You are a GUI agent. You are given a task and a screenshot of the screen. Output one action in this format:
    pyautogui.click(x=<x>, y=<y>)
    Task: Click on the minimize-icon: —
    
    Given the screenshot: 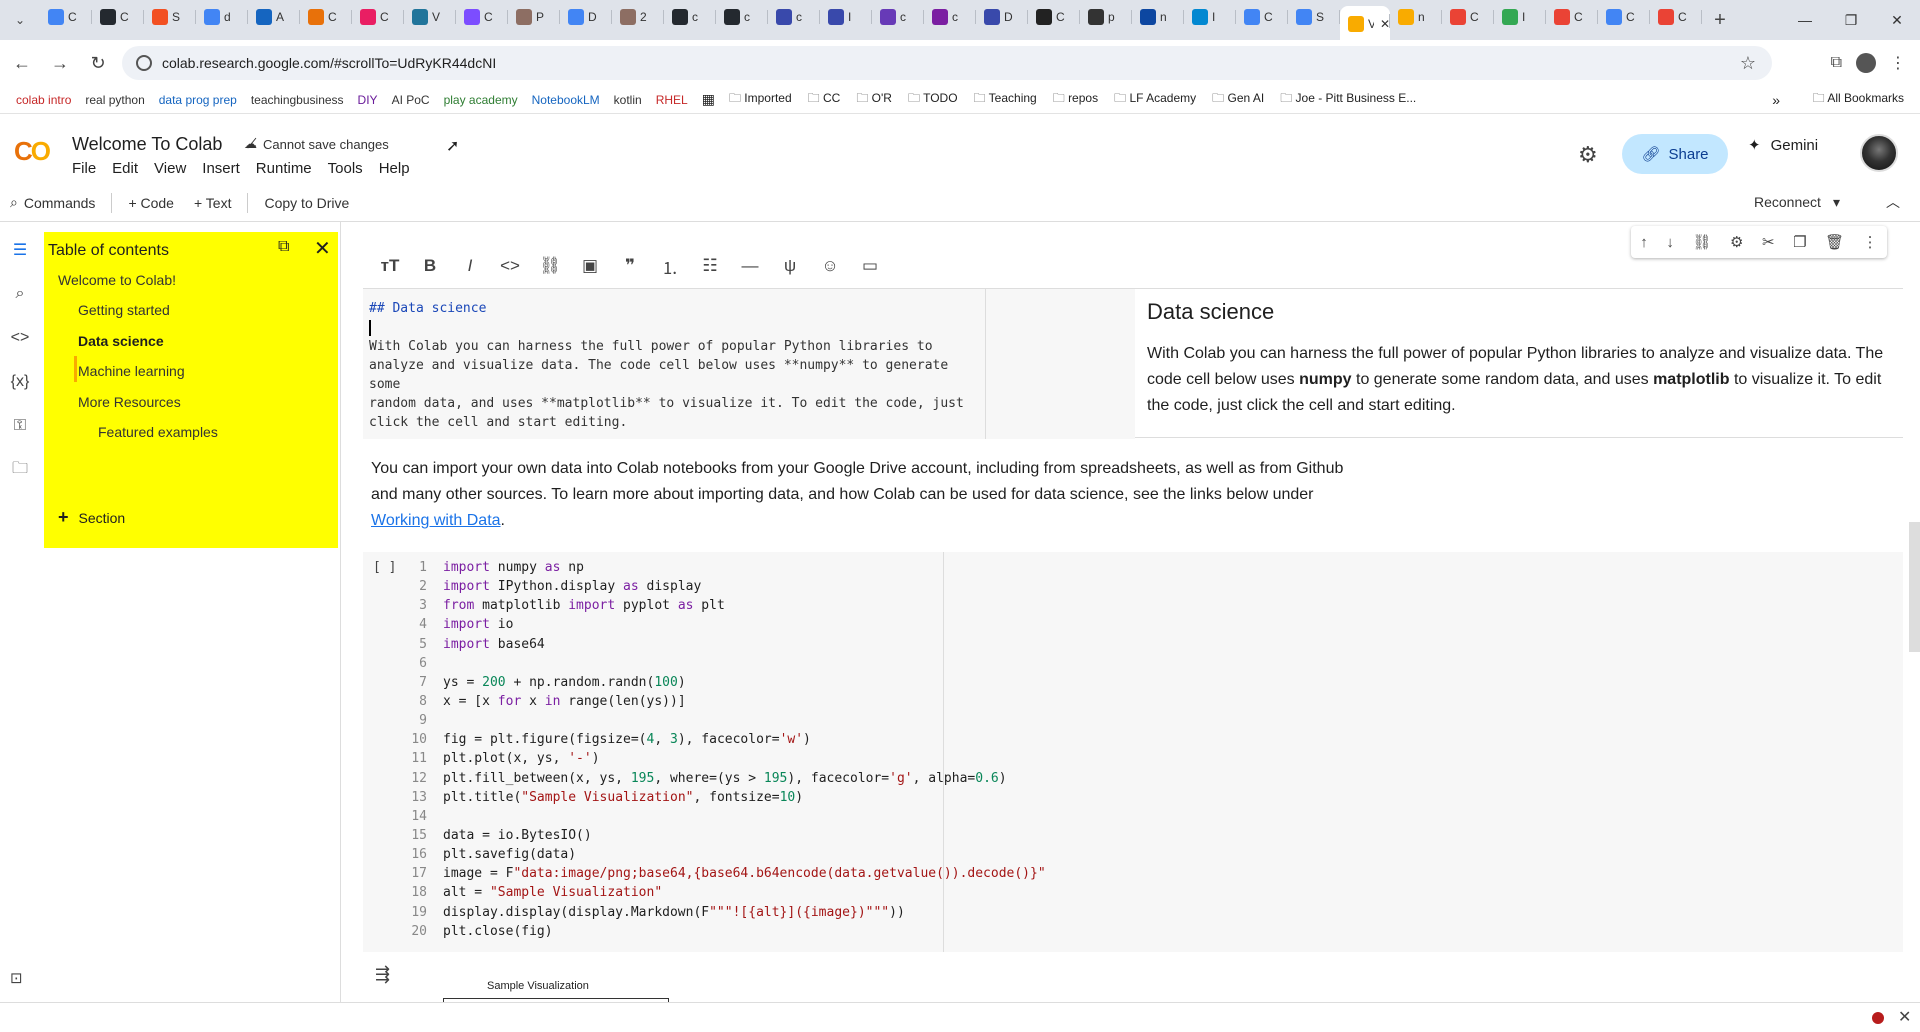 What is the action you would take?
    pyautogui.click(x=1805, y=20)
    